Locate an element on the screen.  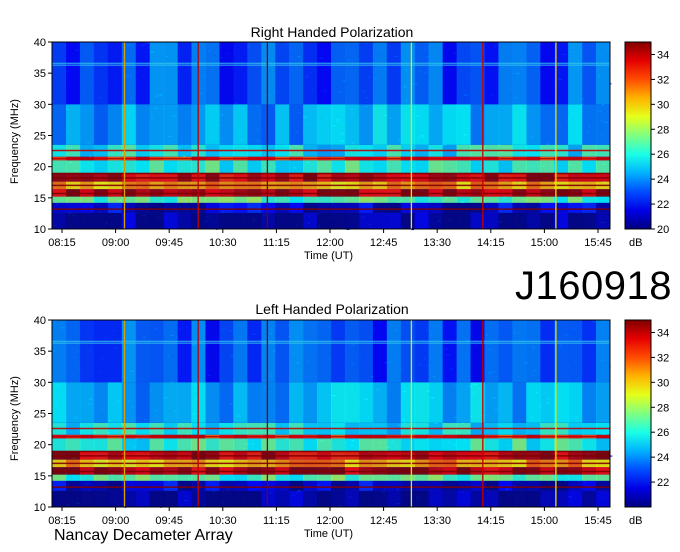
y-tick-label: 35 is located at coordinates (40, 74).